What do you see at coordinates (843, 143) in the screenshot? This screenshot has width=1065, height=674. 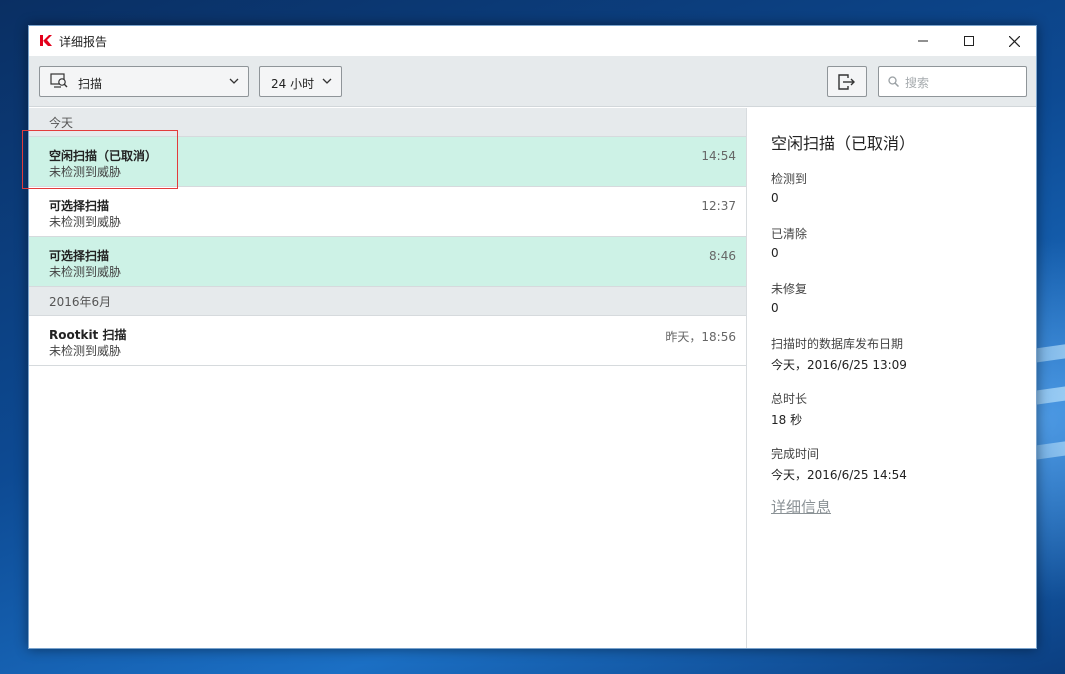 I see `detail-title: 空闲扫描（已取消）` at bounding box center [843, 143].